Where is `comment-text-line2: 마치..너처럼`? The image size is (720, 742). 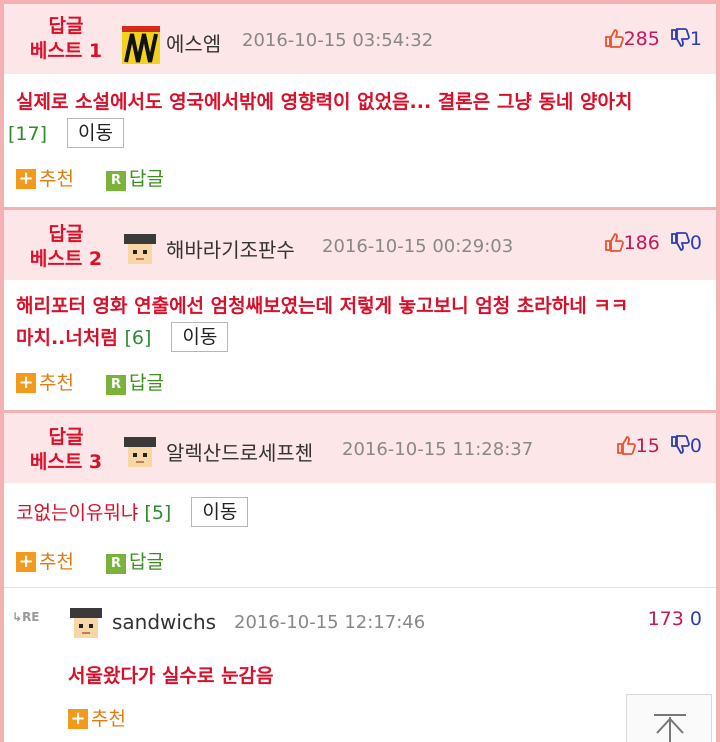
comment-text-line2: 마치..너처럼 is located at coordinates (67, 338).